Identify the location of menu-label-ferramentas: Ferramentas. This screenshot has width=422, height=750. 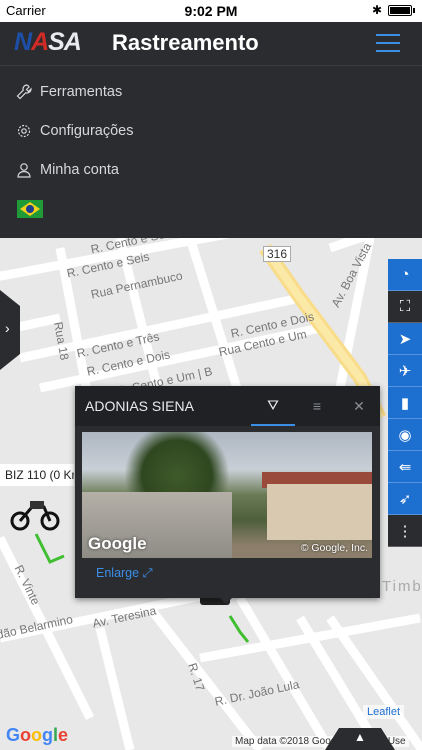
(81, 92).